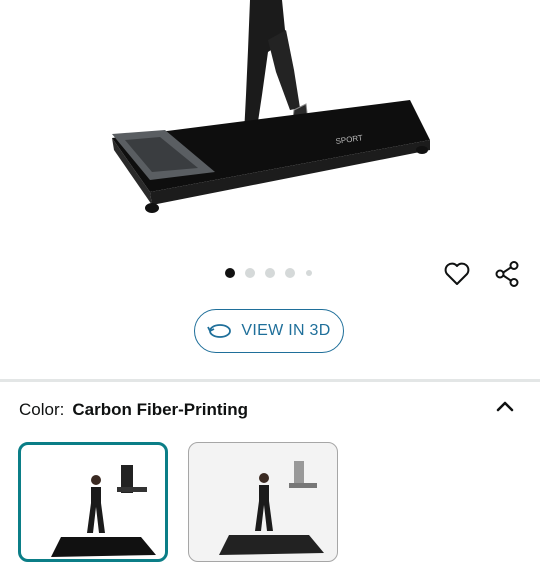 The height and width of the screenshot is (562, 540). I want to click on share-icon, so click(507, 274).